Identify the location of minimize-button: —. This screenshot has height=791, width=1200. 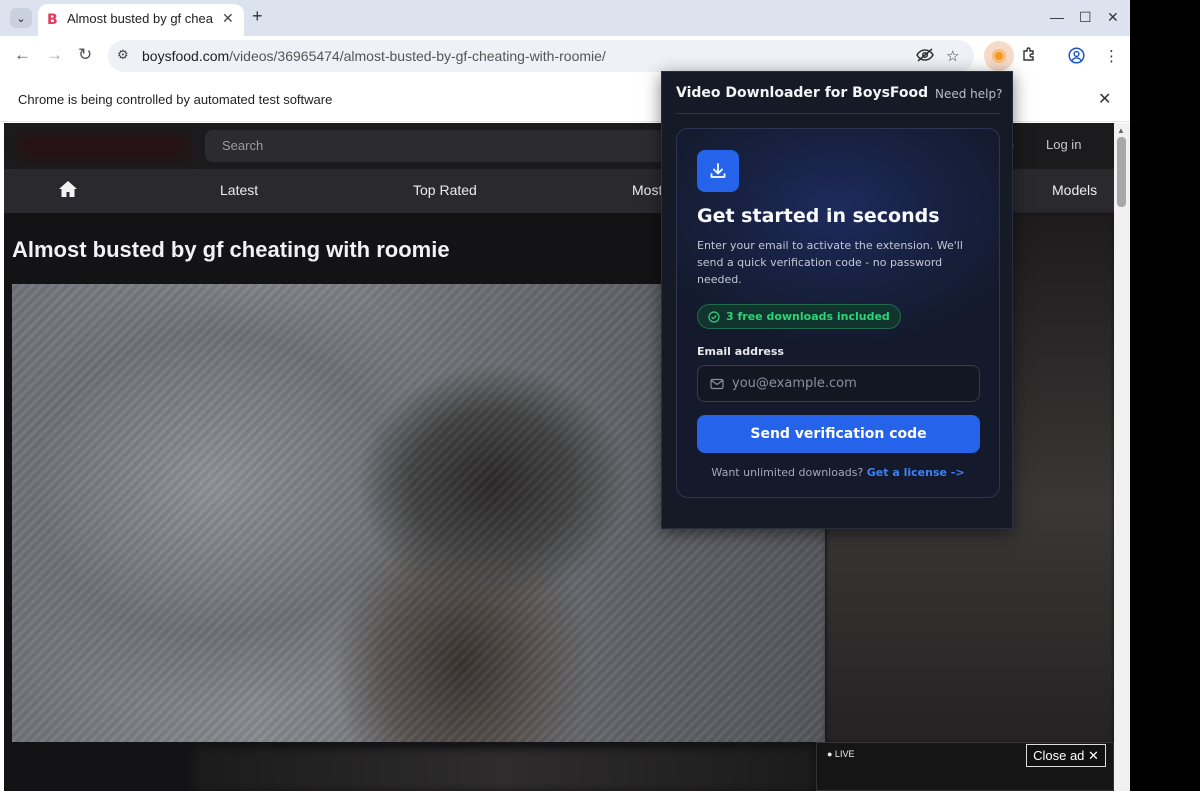
(1057, 17).